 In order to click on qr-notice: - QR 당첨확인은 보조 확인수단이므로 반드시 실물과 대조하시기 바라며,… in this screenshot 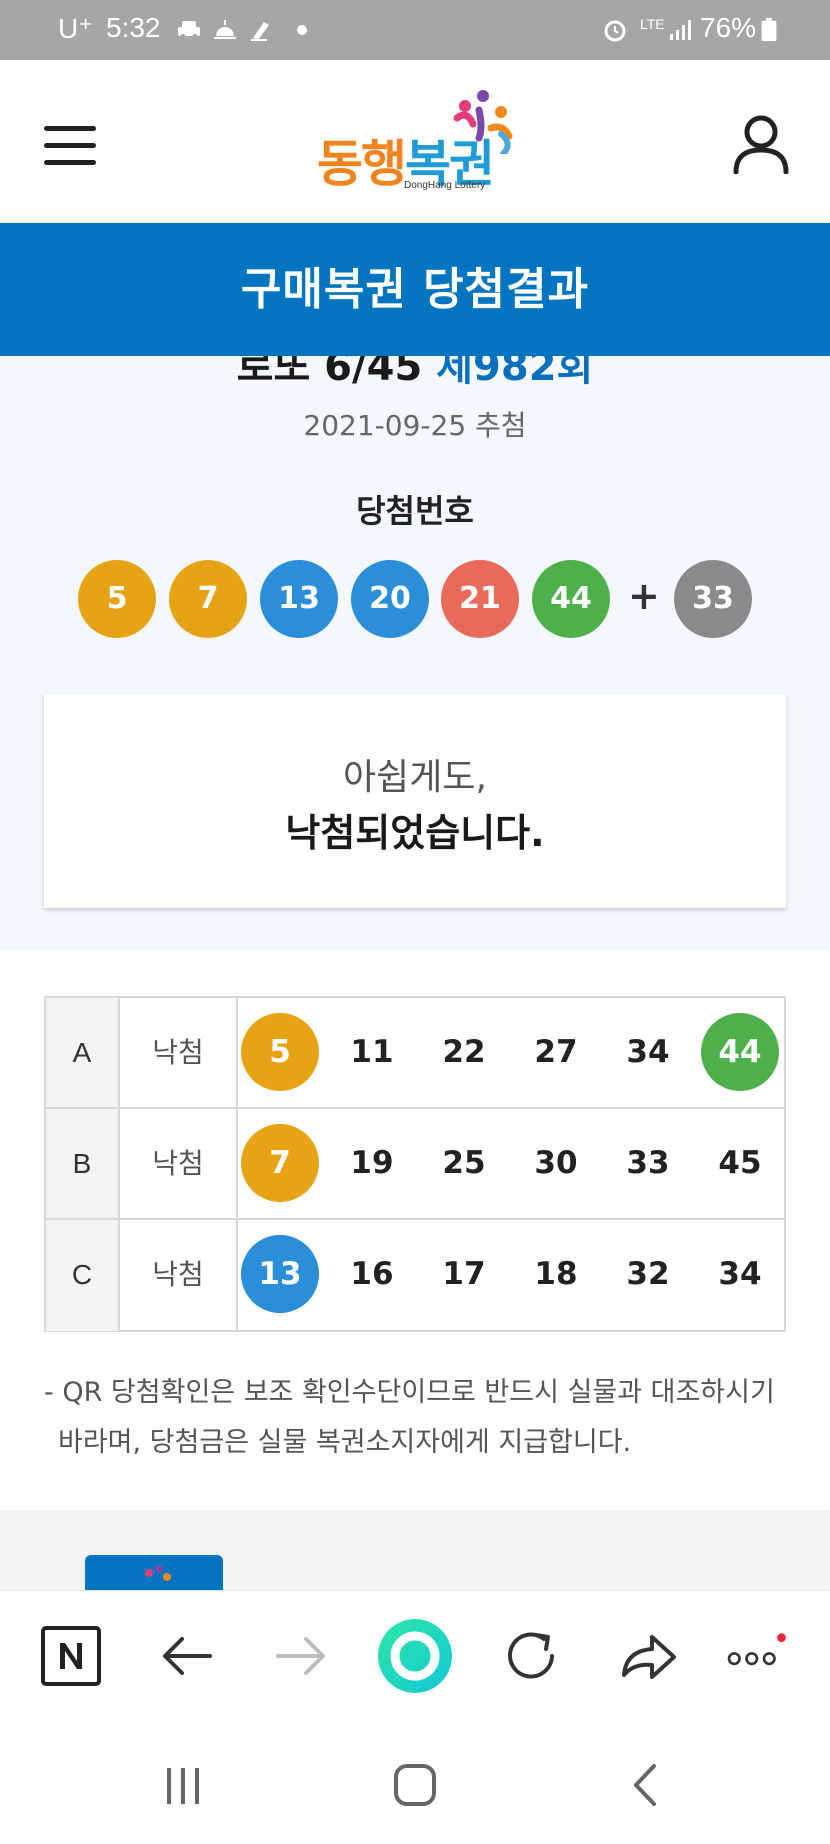, I will do `click(415, 1418)`.